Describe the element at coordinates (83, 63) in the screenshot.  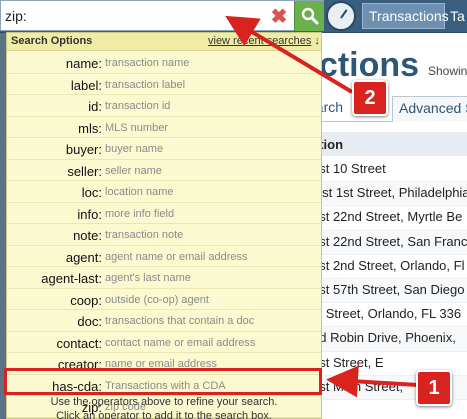
I see `operator-label: name:` at that location.